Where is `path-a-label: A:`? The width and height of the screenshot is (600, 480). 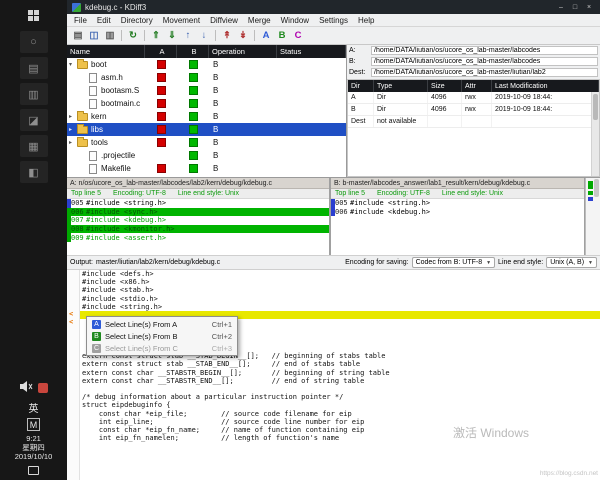 path-a-label: A: is located at coordinates (352, 50).